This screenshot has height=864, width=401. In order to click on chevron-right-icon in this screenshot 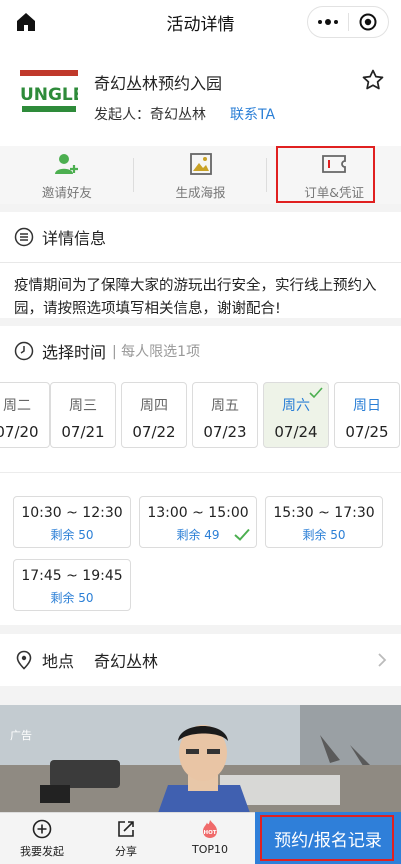, I will do `click(382, 660)`.